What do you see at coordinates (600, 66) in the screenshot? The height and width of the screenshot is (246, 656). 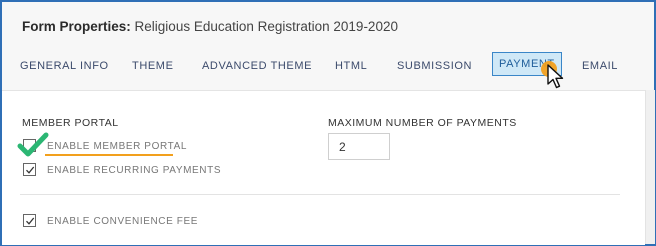 I see `tab-email: EMAIL` at bounding box center [600, 66].